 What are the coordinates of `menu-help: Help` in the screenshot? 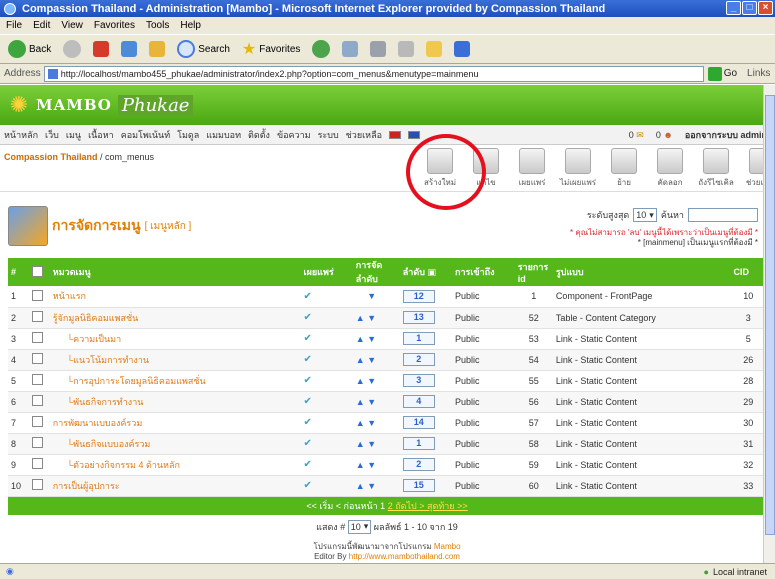 It's located at (190, 25).